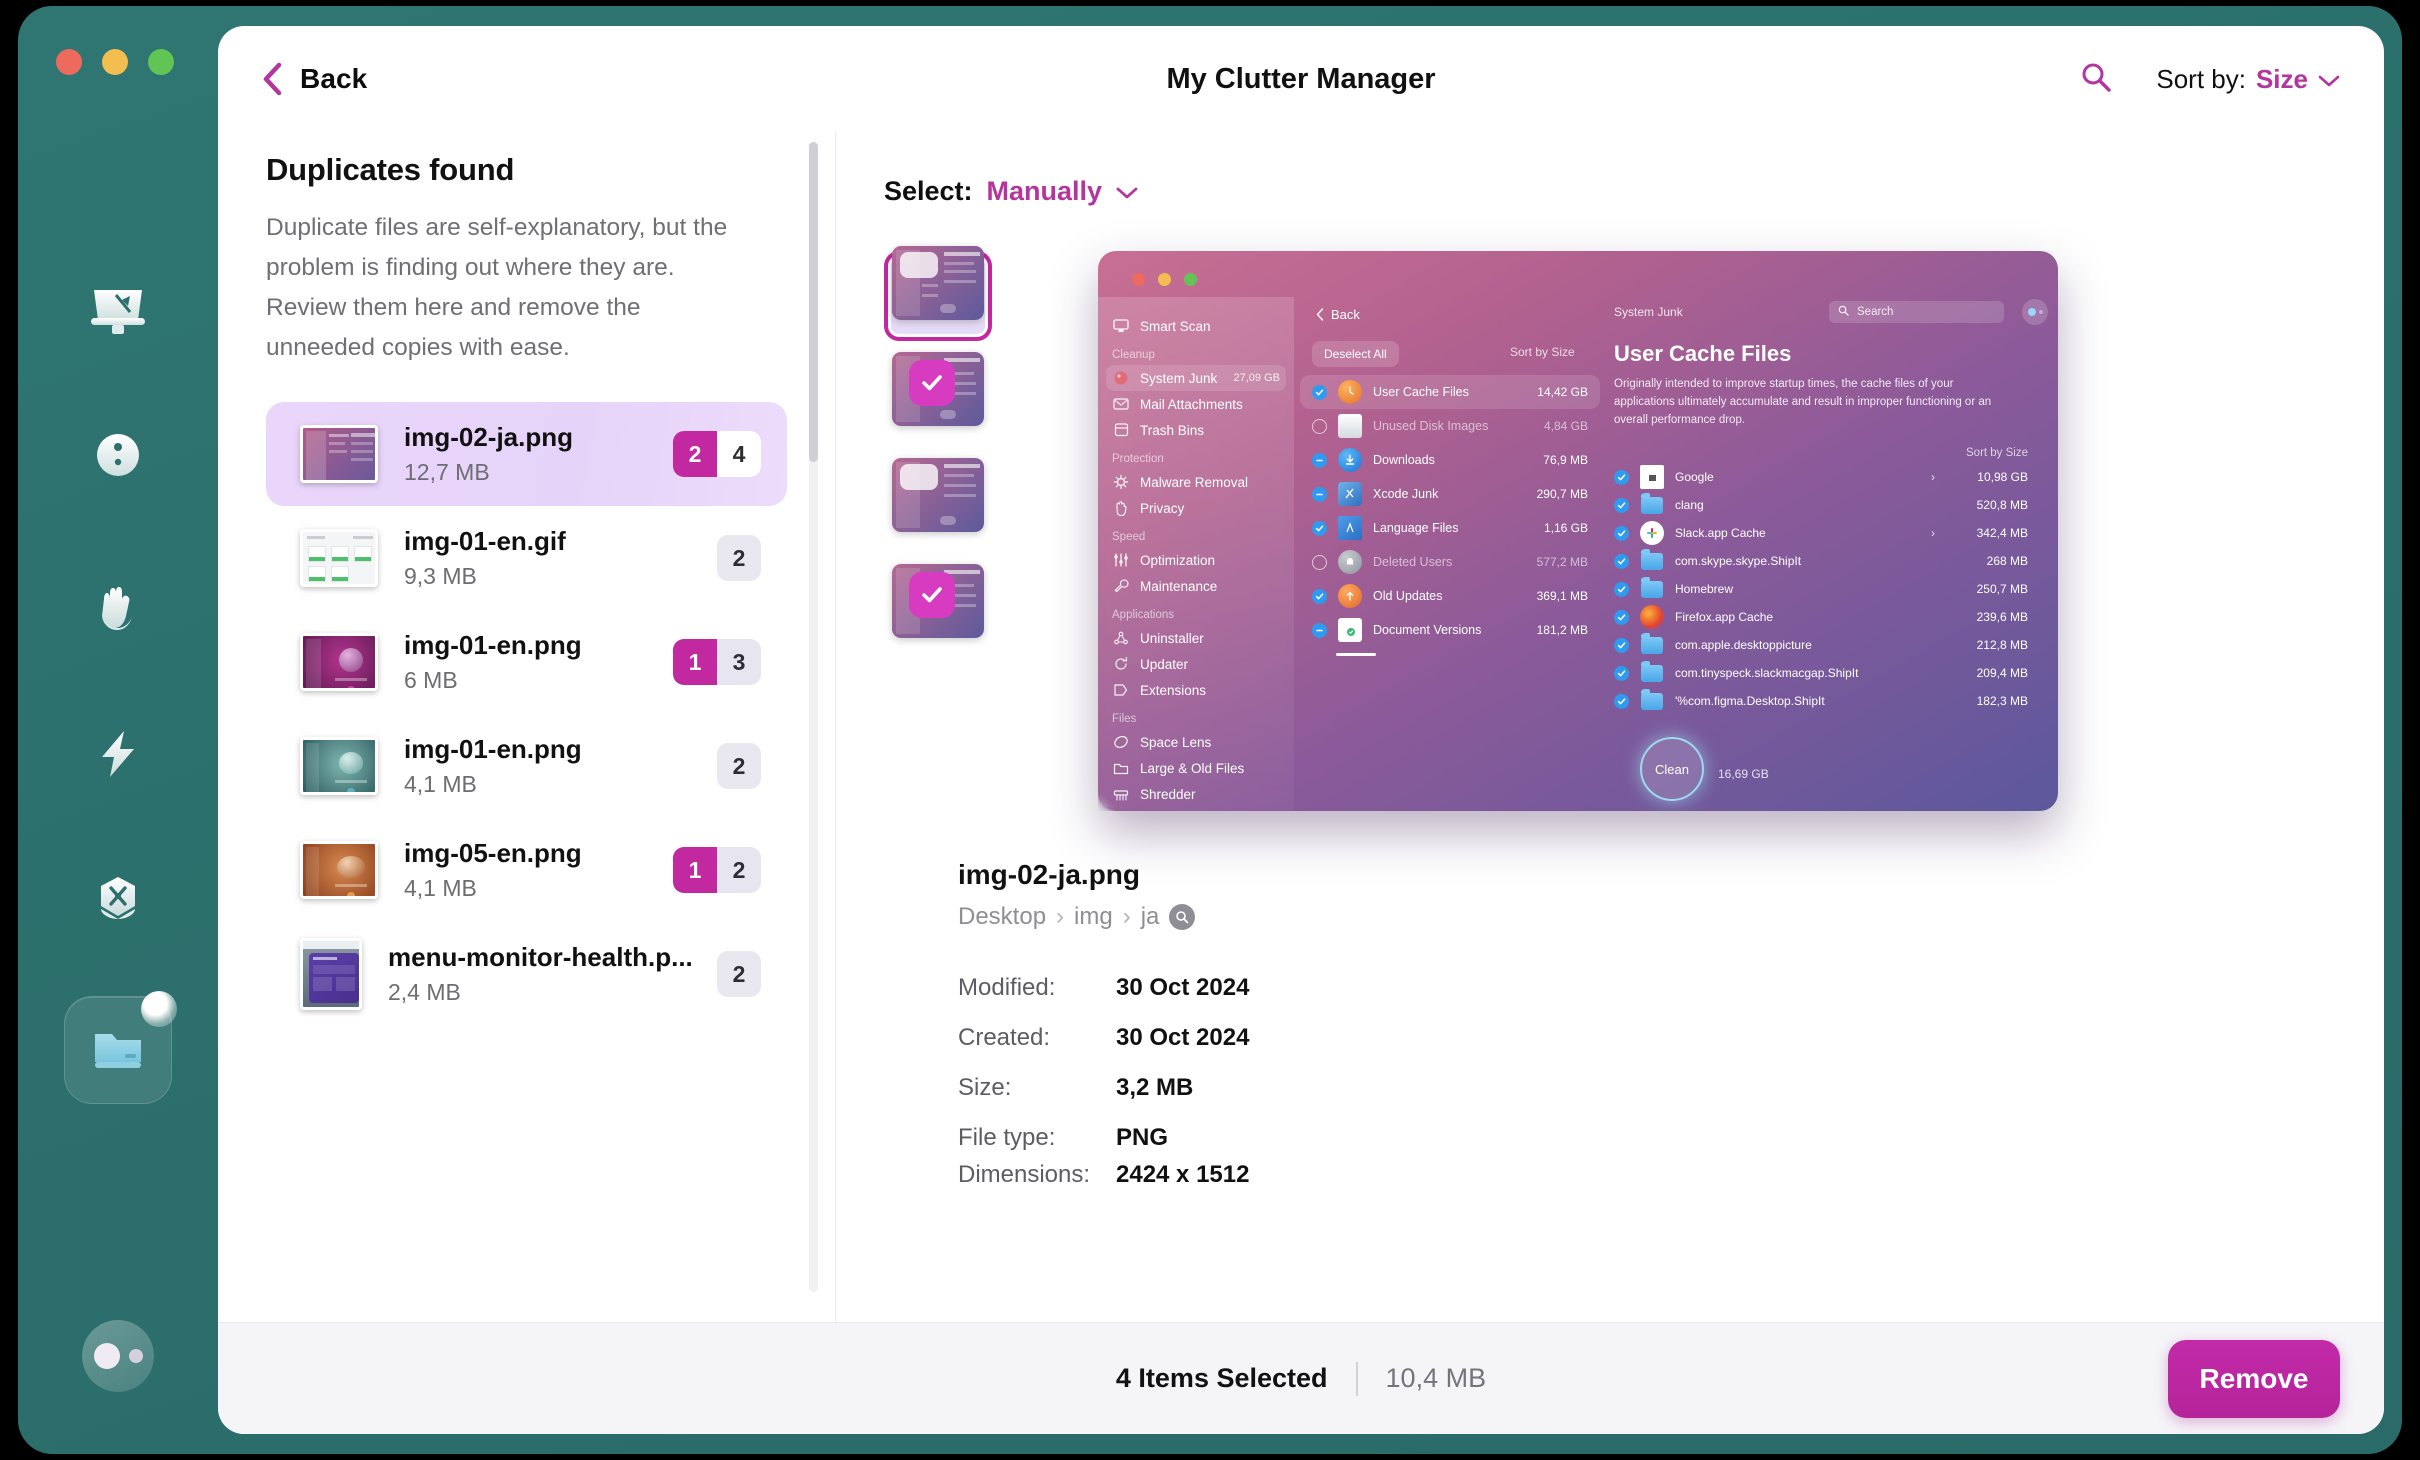 The width and height of the screenshot is (2420, 1460). Describe the element at coordinates (1421, 392) in the screenshot. I see `preview-category-label: User Cache Files` at that location.